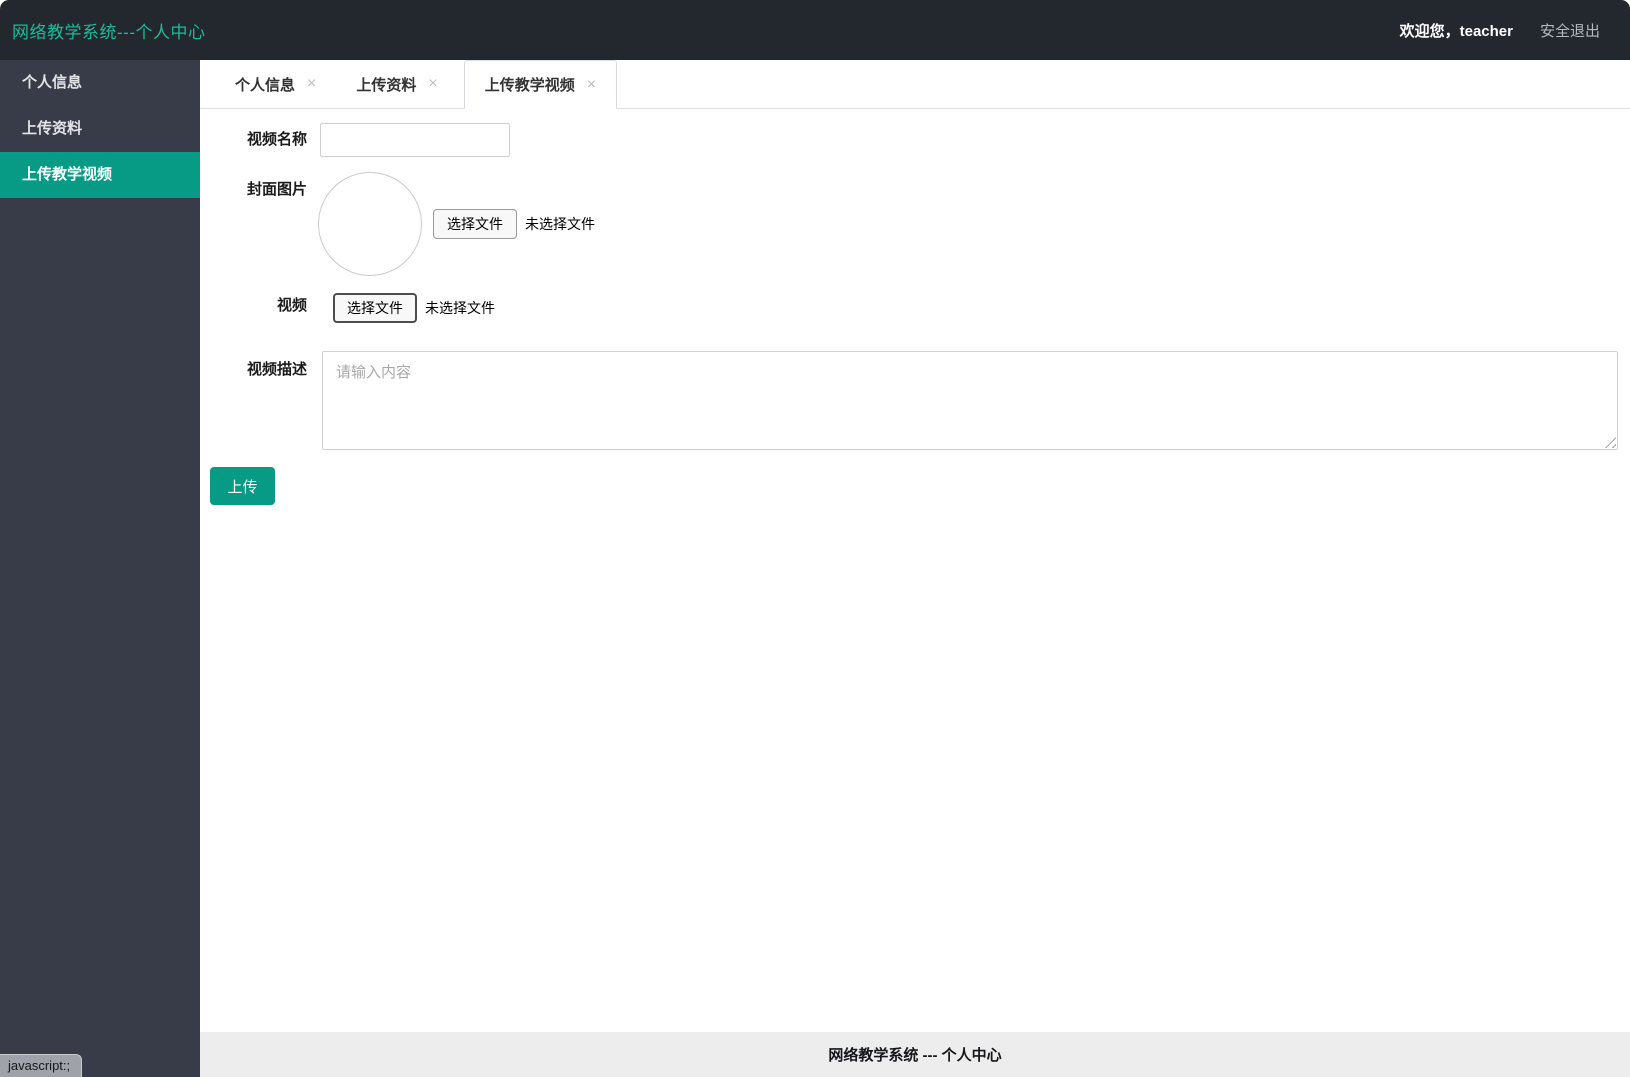 This screenshot has height=1077, width=1630. I want to click on tab-bar: 个人信息 × 上传资料 × 上传教学视频 ×, so click(915, 84).